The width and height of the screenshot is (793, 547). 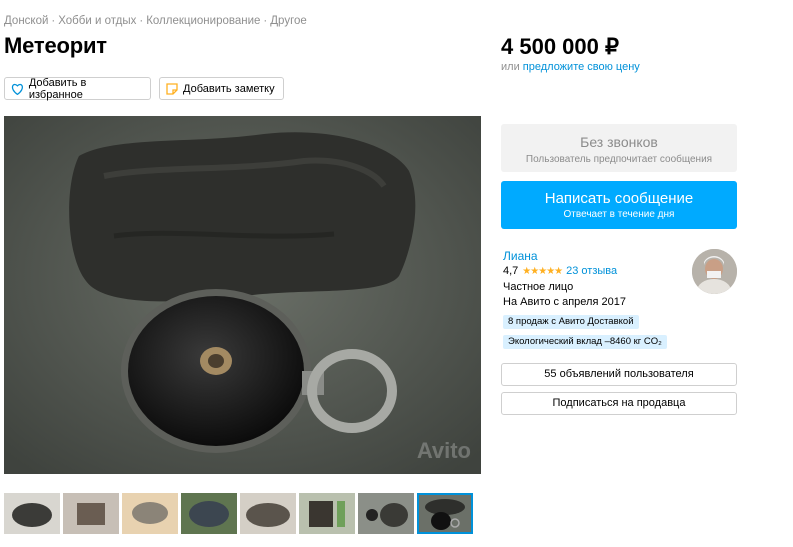 What do you see at coordinates (520, 256) in the screenshot?
I see `seller-name: Лиана` at bounding box center [520, 256].